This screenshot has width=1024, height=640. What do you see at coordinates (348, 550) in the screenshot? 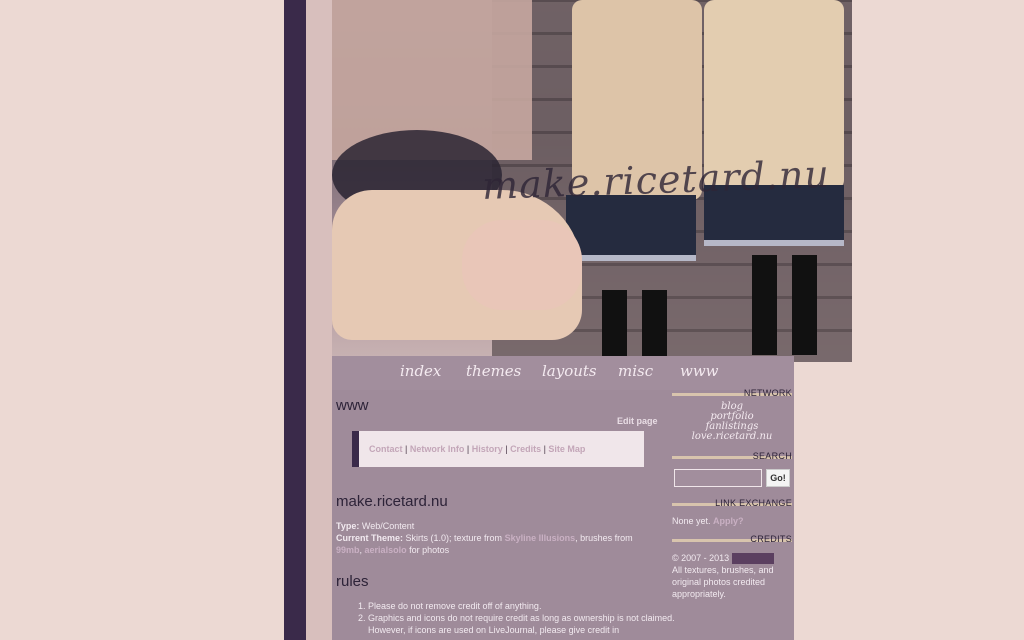
I see `credit-link-99mb: 99mb` at bounding box center [348, 550].